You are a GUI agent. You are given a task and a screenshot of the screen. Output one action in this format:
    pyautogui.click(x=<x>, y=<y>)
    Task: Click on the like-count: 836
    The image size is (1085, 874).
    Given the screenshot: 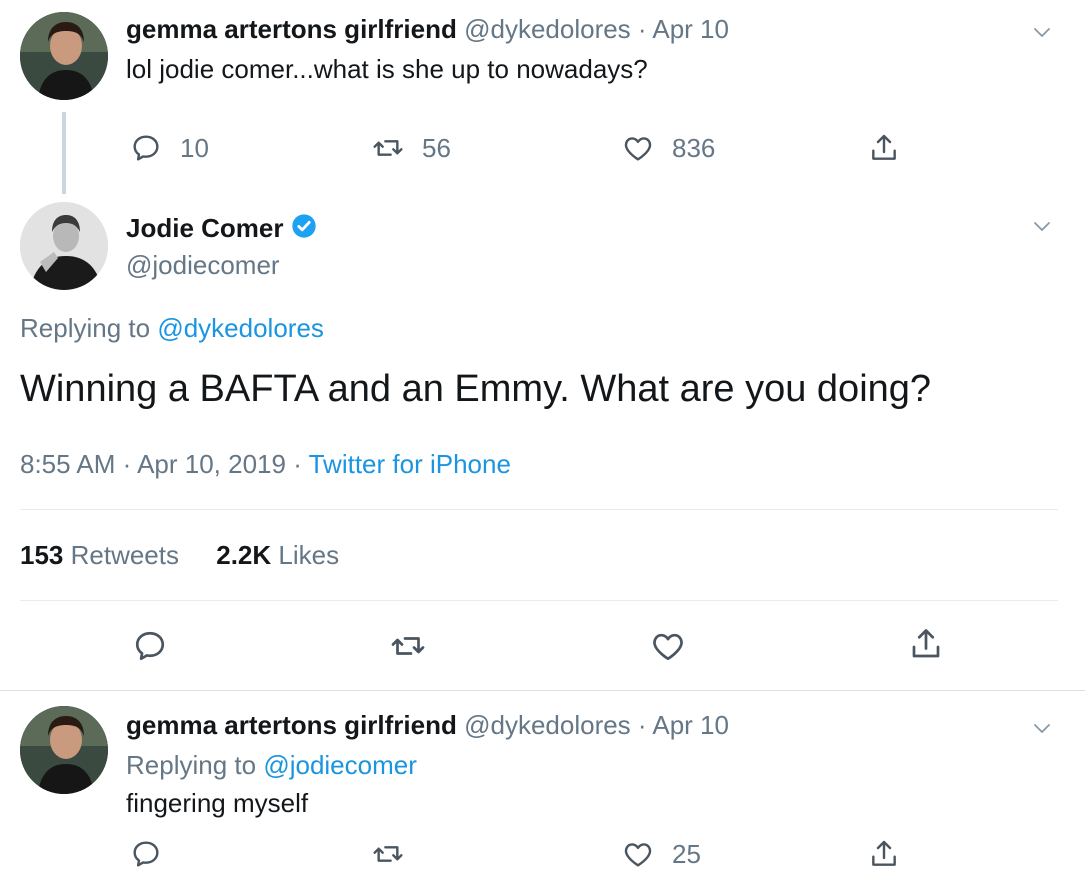 What is the action you would take?
    pyautogui.click(x=694, y=147)
    